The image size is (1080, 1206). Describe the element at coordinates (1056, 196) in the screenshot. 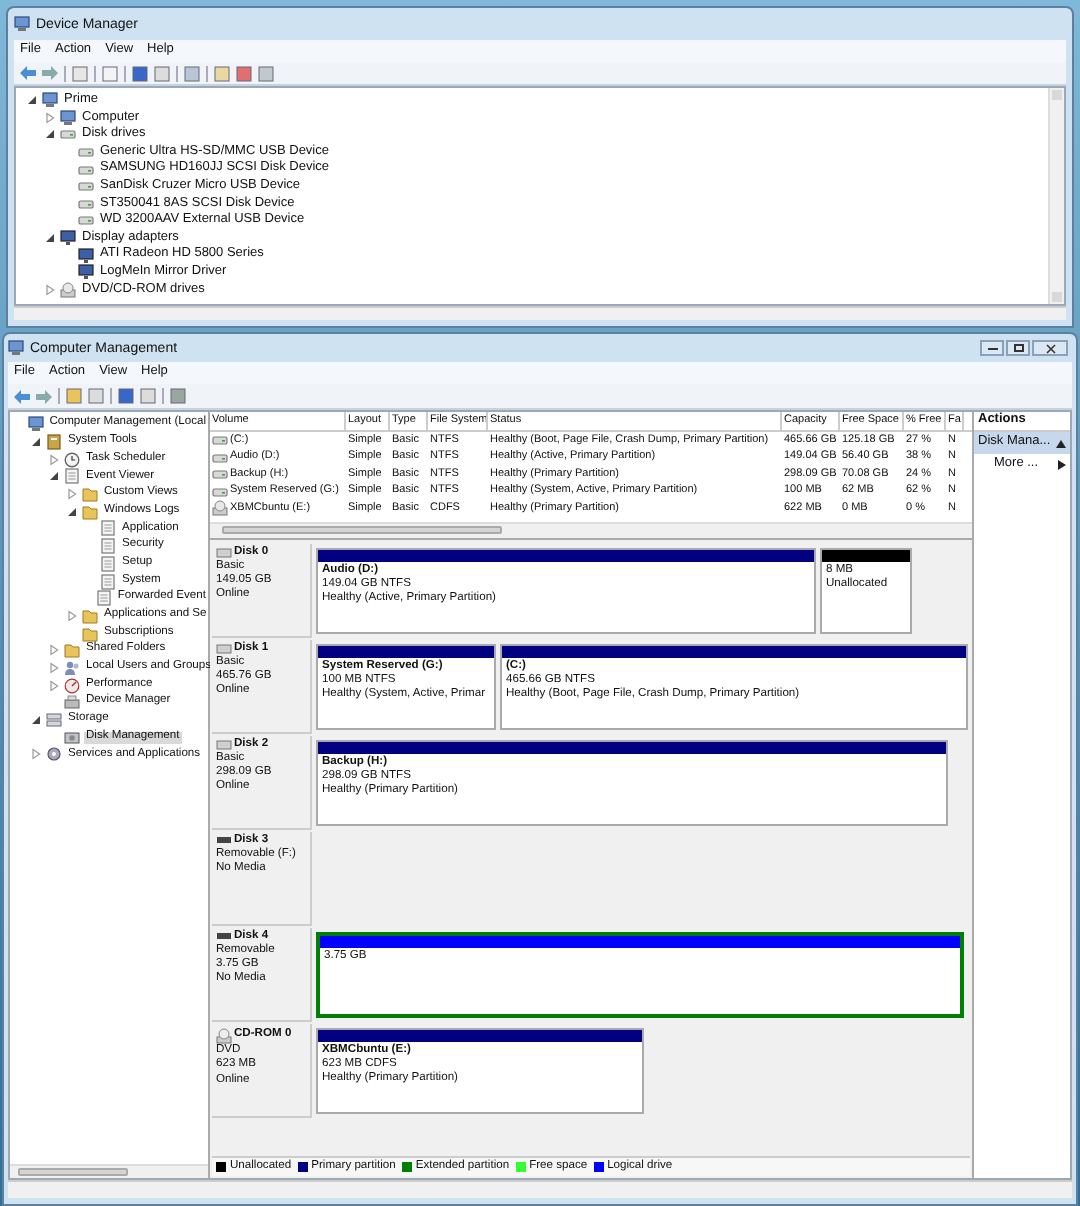

I see `vertical-scrollbar` at that location.